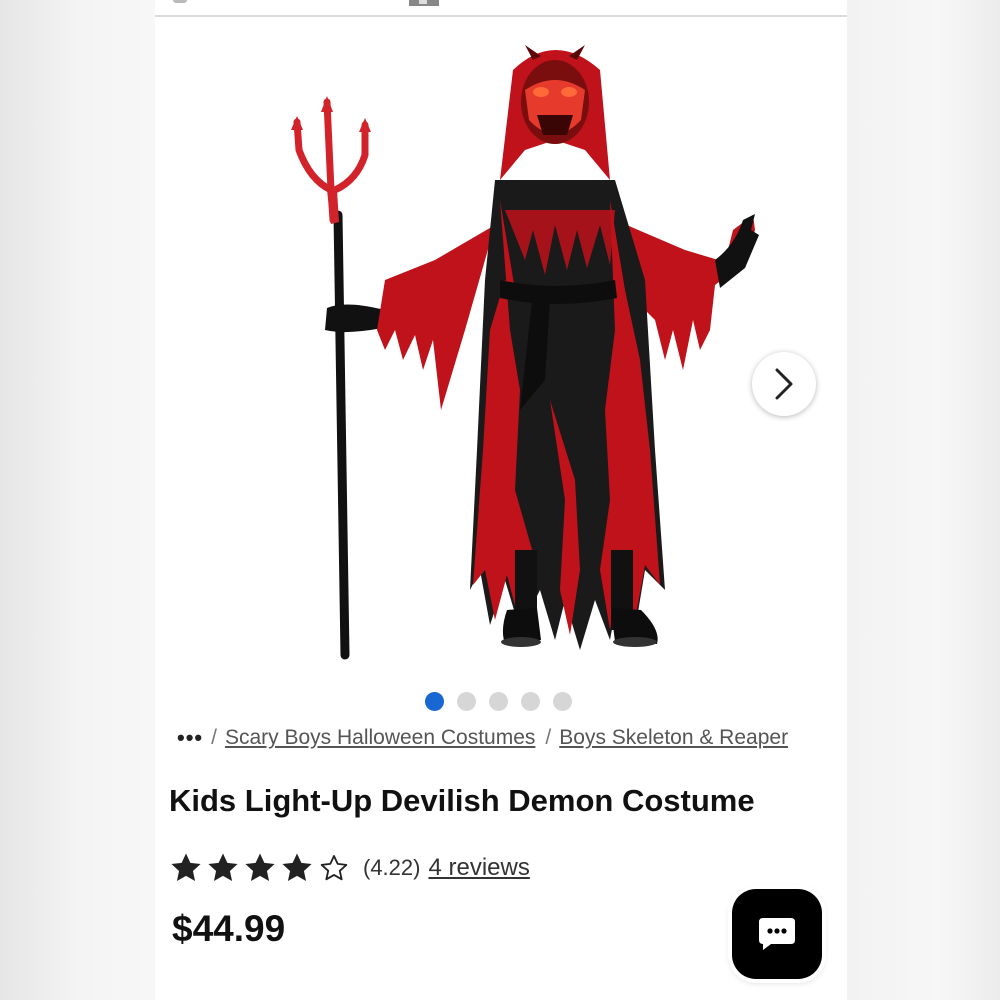 The height and width of the screenshot is (1000, 1000). What do you see at coordinates (424, 3) in the screenshot?
I see `top-bar-icon` at bounding box center [424, 3].